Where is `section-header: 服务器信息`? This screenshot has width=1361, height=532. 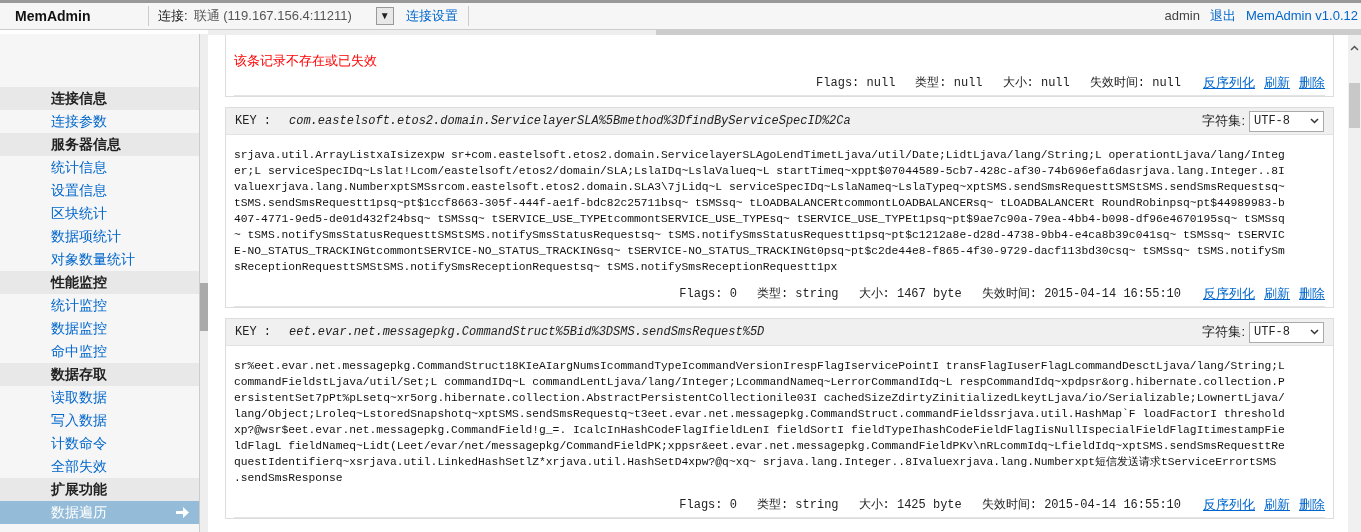 section-header: 服务器信息 is located at coordinates (99, 144).